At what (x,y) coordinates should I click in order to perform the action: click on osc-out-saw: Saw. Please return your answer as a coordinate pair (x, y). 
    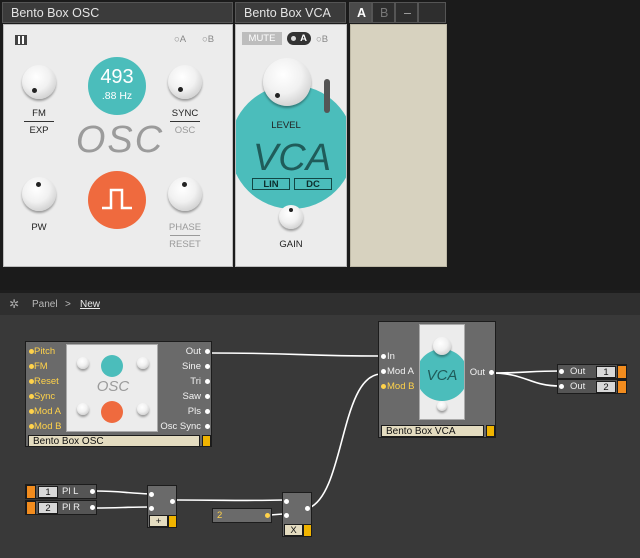
    Looking at the image, I should click on (192, 396).